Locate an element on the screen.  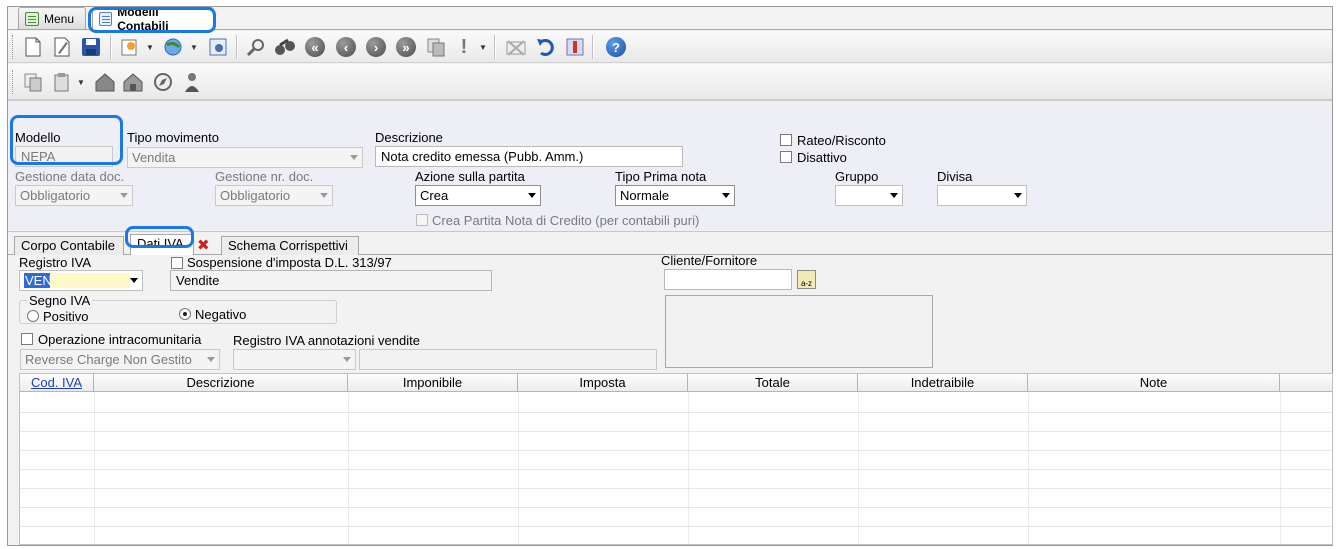
help-glyph: ? is located at coordinates (616, 47).